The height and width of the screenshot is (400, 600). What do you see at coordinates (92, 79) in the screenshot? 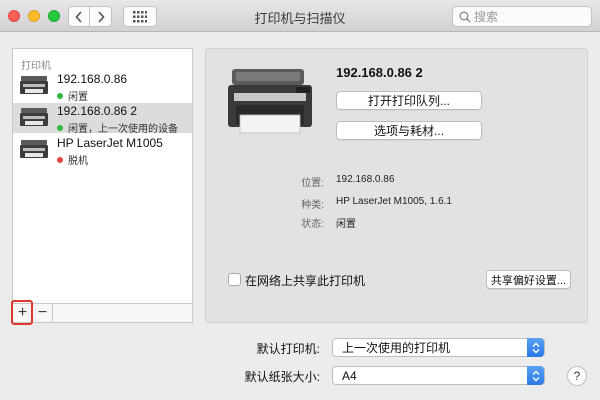
I see `printer-name: 192.168.0.86` at bounding box center [92, 79].